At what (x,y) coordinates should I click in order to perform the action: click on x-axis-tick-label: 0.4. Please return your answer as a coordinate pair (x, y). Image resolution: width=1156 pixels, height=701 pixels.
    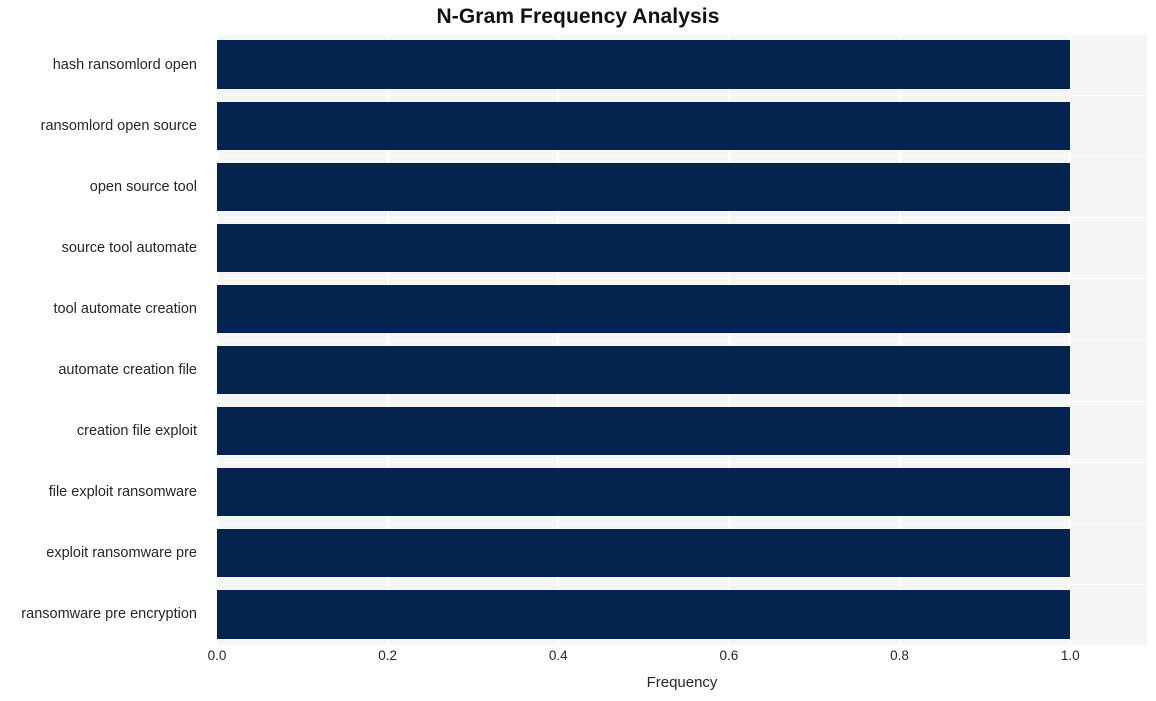
    Looking at the image, I should click on (558, 655).